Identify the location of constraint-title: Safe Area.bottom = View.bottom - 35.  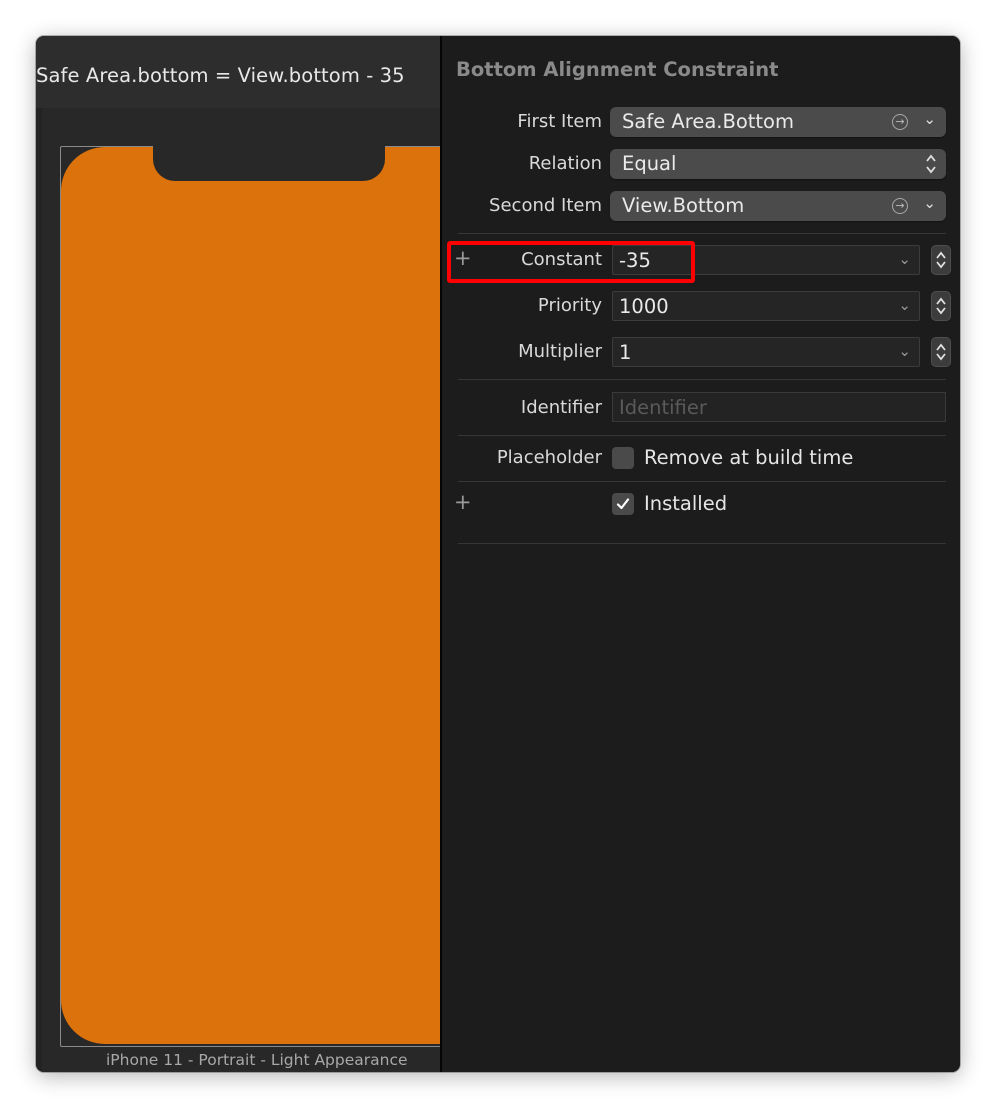
(220, 75).